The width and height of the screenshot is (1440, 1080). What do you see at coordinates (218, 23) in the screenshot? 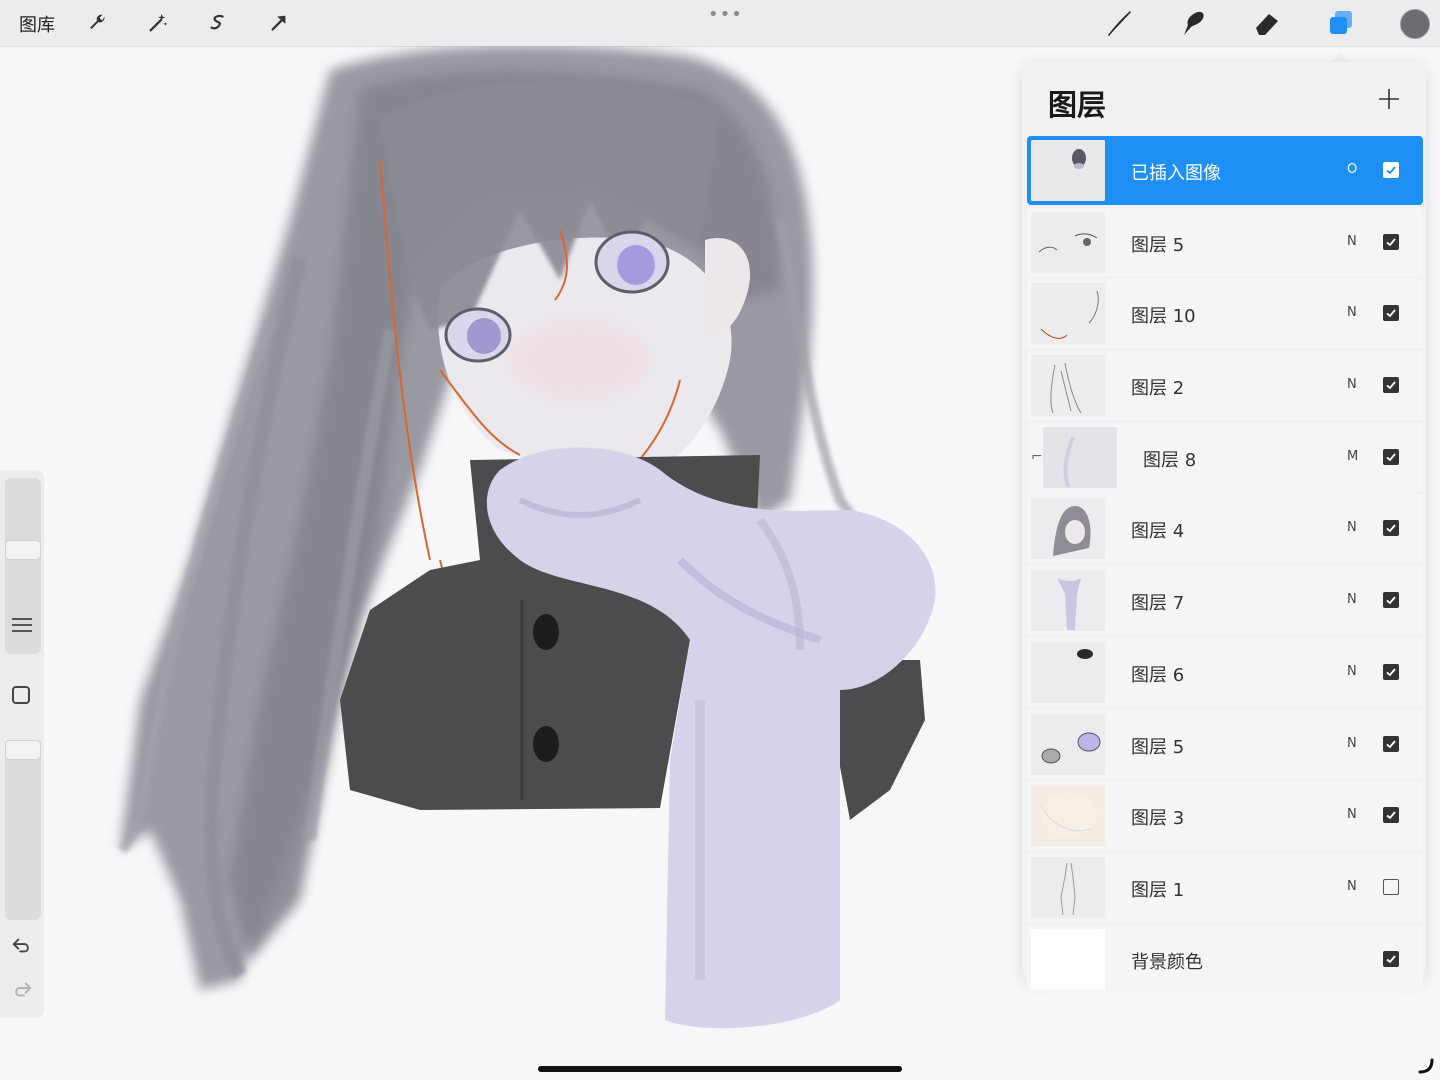
I see `selection-icon` at bounding box center [218, 23].